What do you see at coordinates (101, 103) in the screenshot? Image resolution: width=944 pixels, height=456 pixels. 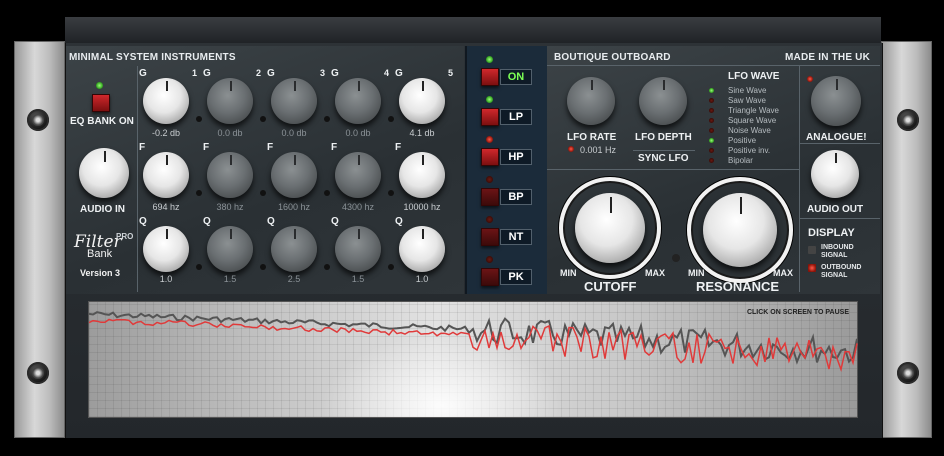 I see `eq-bank-on-button` at bounding box center [101, 103].